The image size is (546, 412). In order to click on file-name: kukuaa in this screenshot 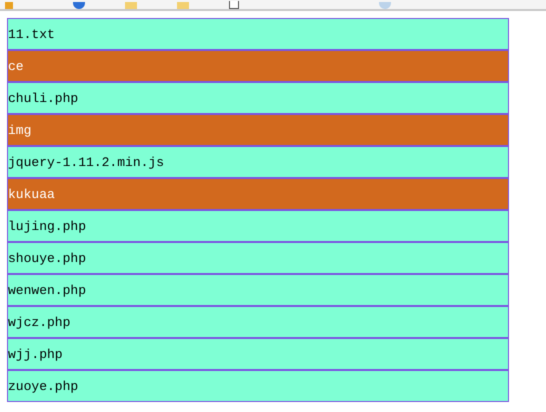, I will do `click(31, 194)`.